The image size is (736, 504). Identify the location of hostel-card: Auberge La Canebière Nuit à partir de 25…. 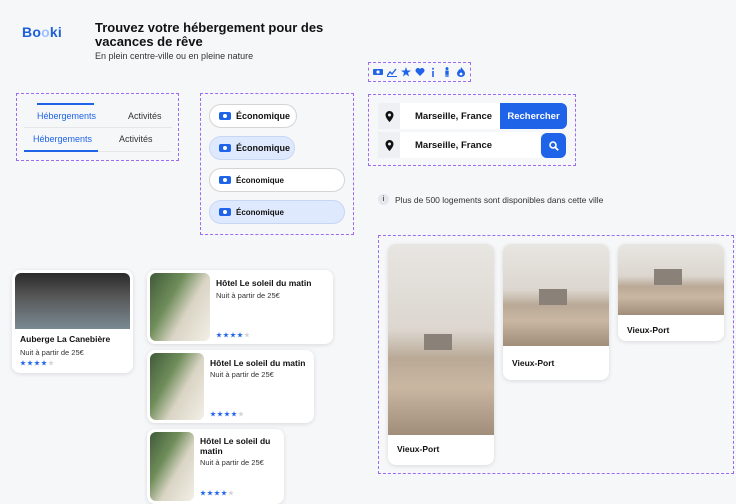
(72, 321).